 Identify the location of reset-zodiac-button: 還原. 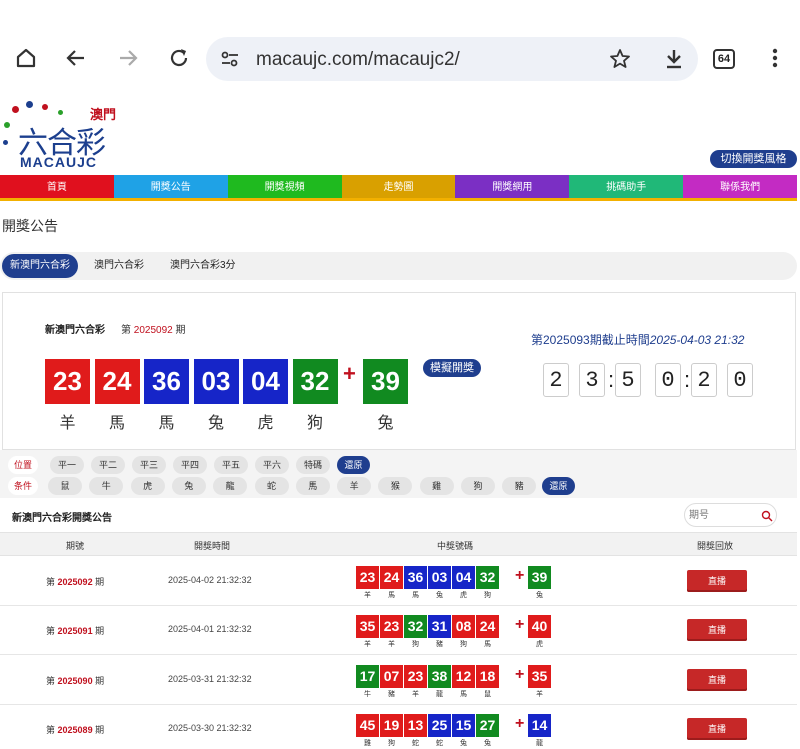
(558, 486).